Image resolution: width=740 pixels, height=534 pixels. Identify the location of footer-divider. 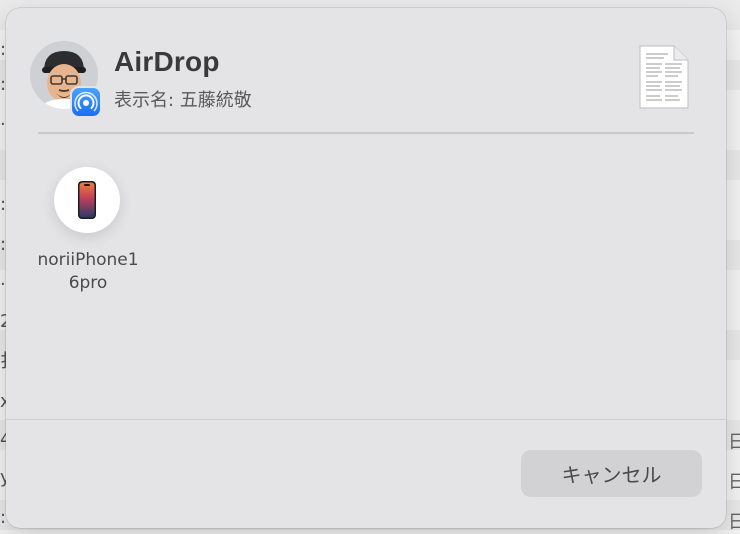
(366, 419).